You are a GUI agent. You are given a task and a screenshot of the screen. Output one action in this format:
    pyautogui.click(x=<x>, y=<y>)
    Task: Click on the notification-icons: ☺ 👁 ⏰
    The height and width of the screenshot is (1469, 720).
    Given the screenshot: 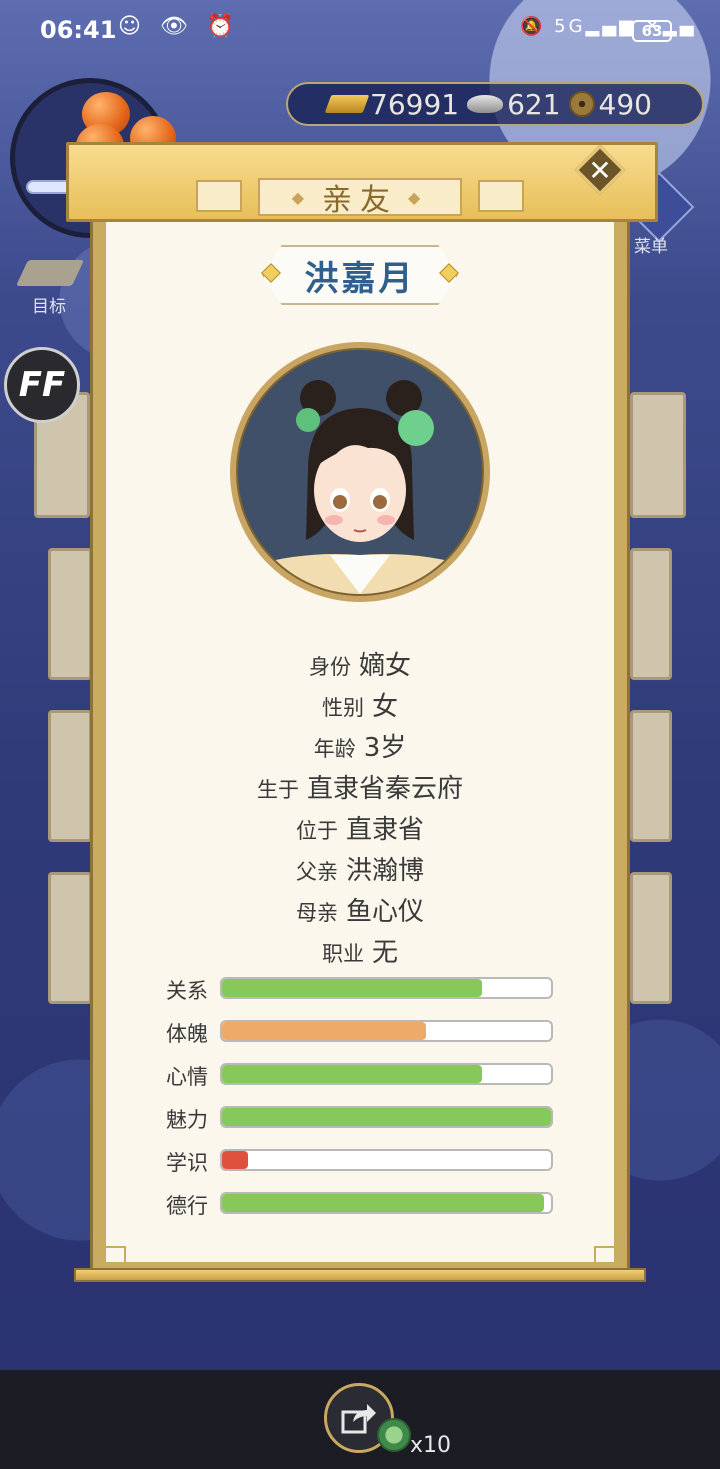 What is the action you would take?
    pyautogui.click(x=179, y=26)
    